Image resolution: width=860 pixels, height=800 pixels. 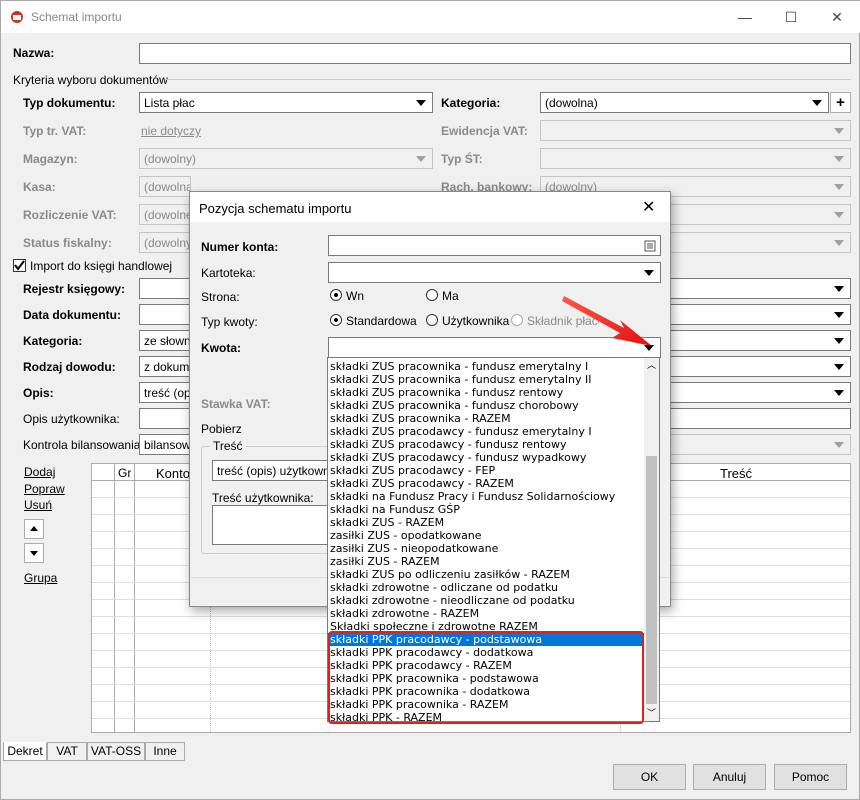 I want to click on ok-button: OK, so click(x=649, y=777).